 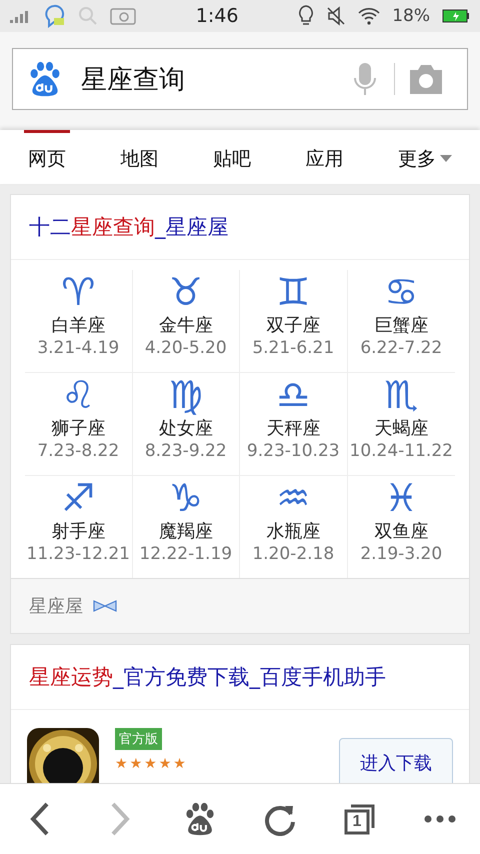 I want to click on sign-name: 双子座, so click(x=293, y=326).